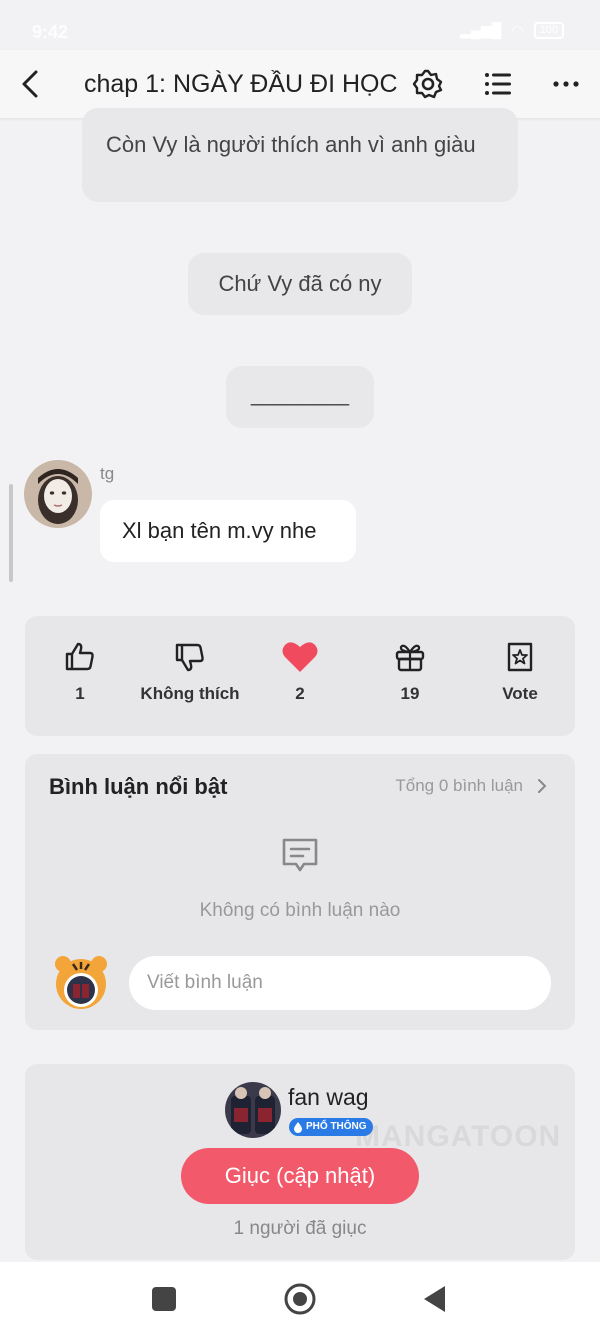 Image resolution: width=600 pixels, height=1333 pixels. I want to click on character-avatar-image, so click(58, 494).